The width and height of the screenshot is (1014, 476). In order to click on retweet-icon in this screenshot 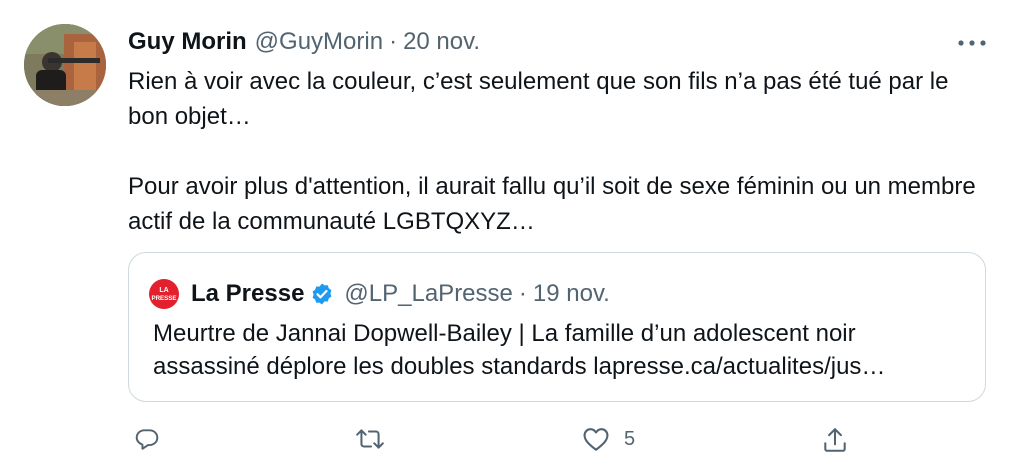, I will do `click(370, 439)`.